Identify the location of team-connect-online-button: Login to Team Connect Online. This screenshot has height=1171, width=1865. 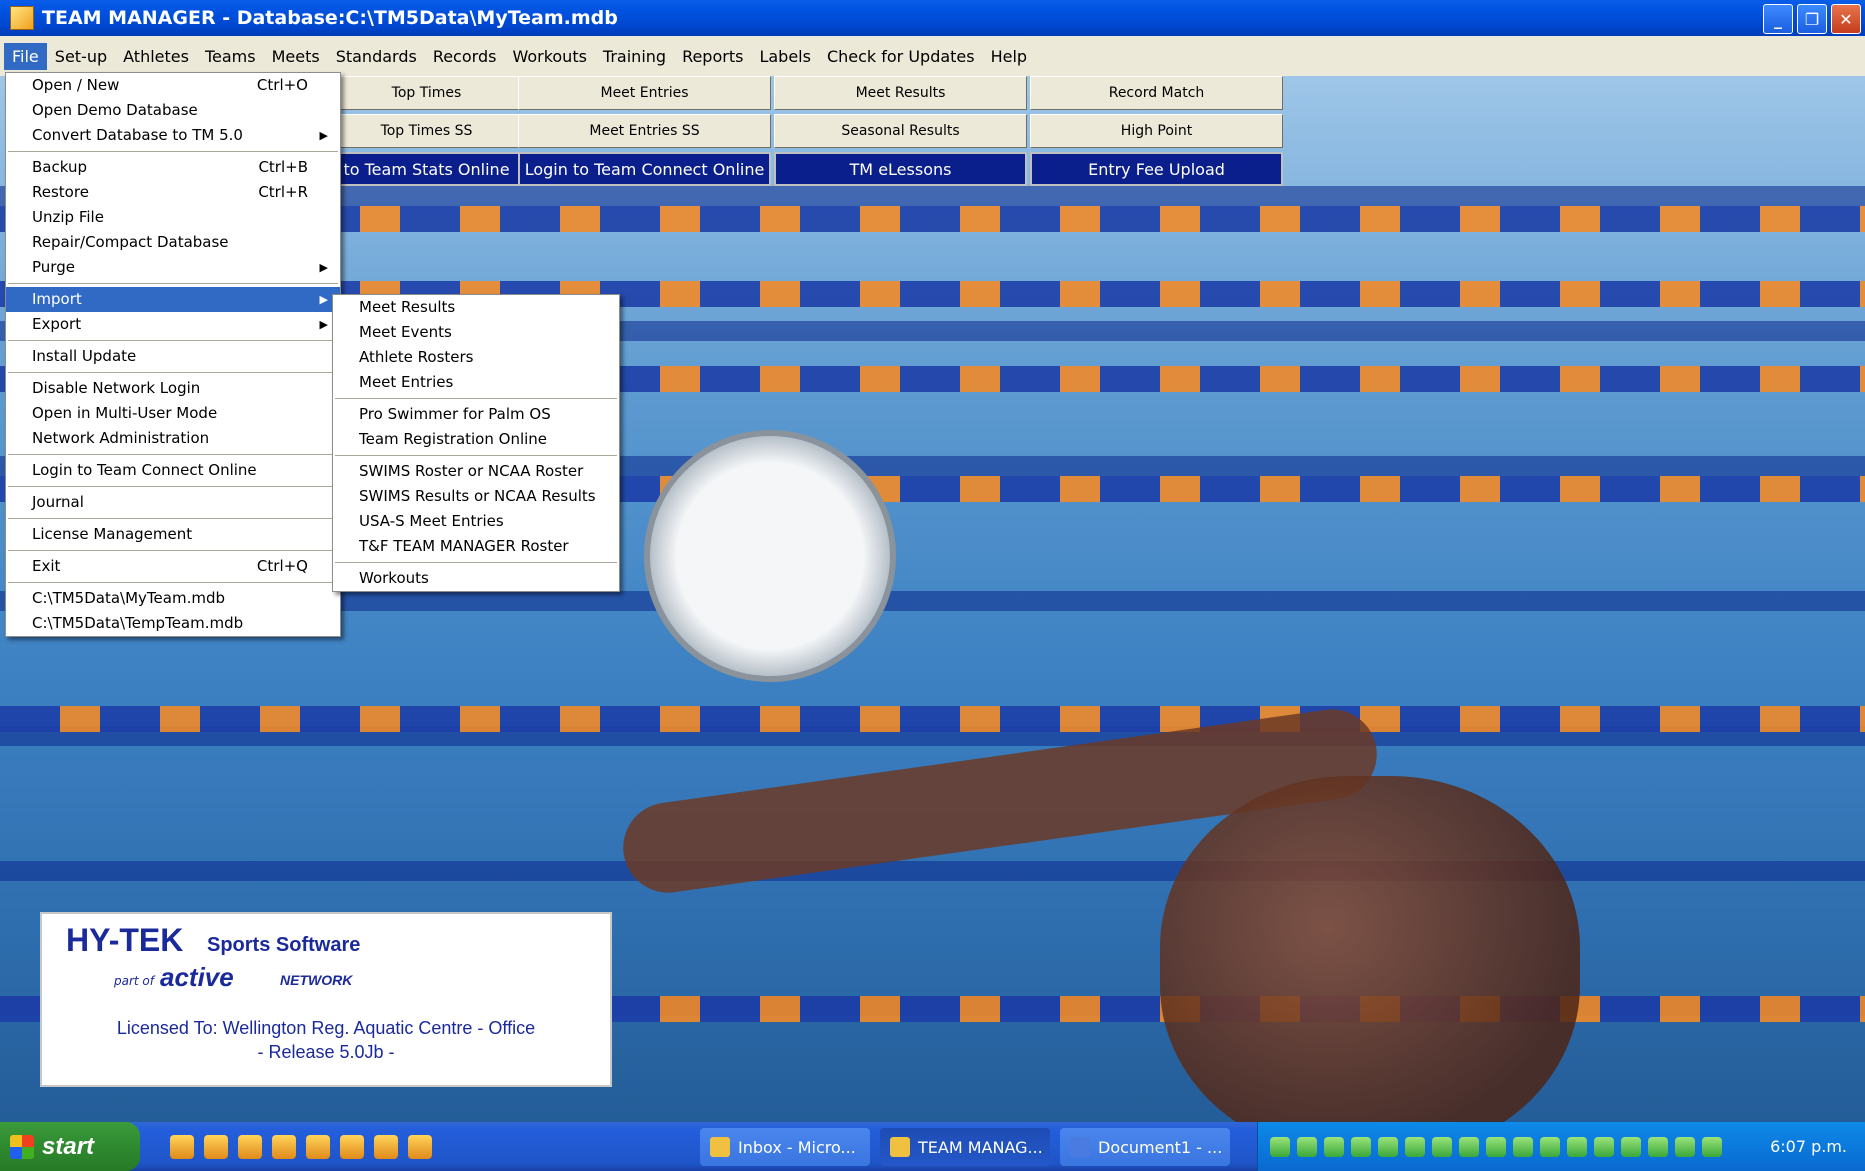
(644, 169).